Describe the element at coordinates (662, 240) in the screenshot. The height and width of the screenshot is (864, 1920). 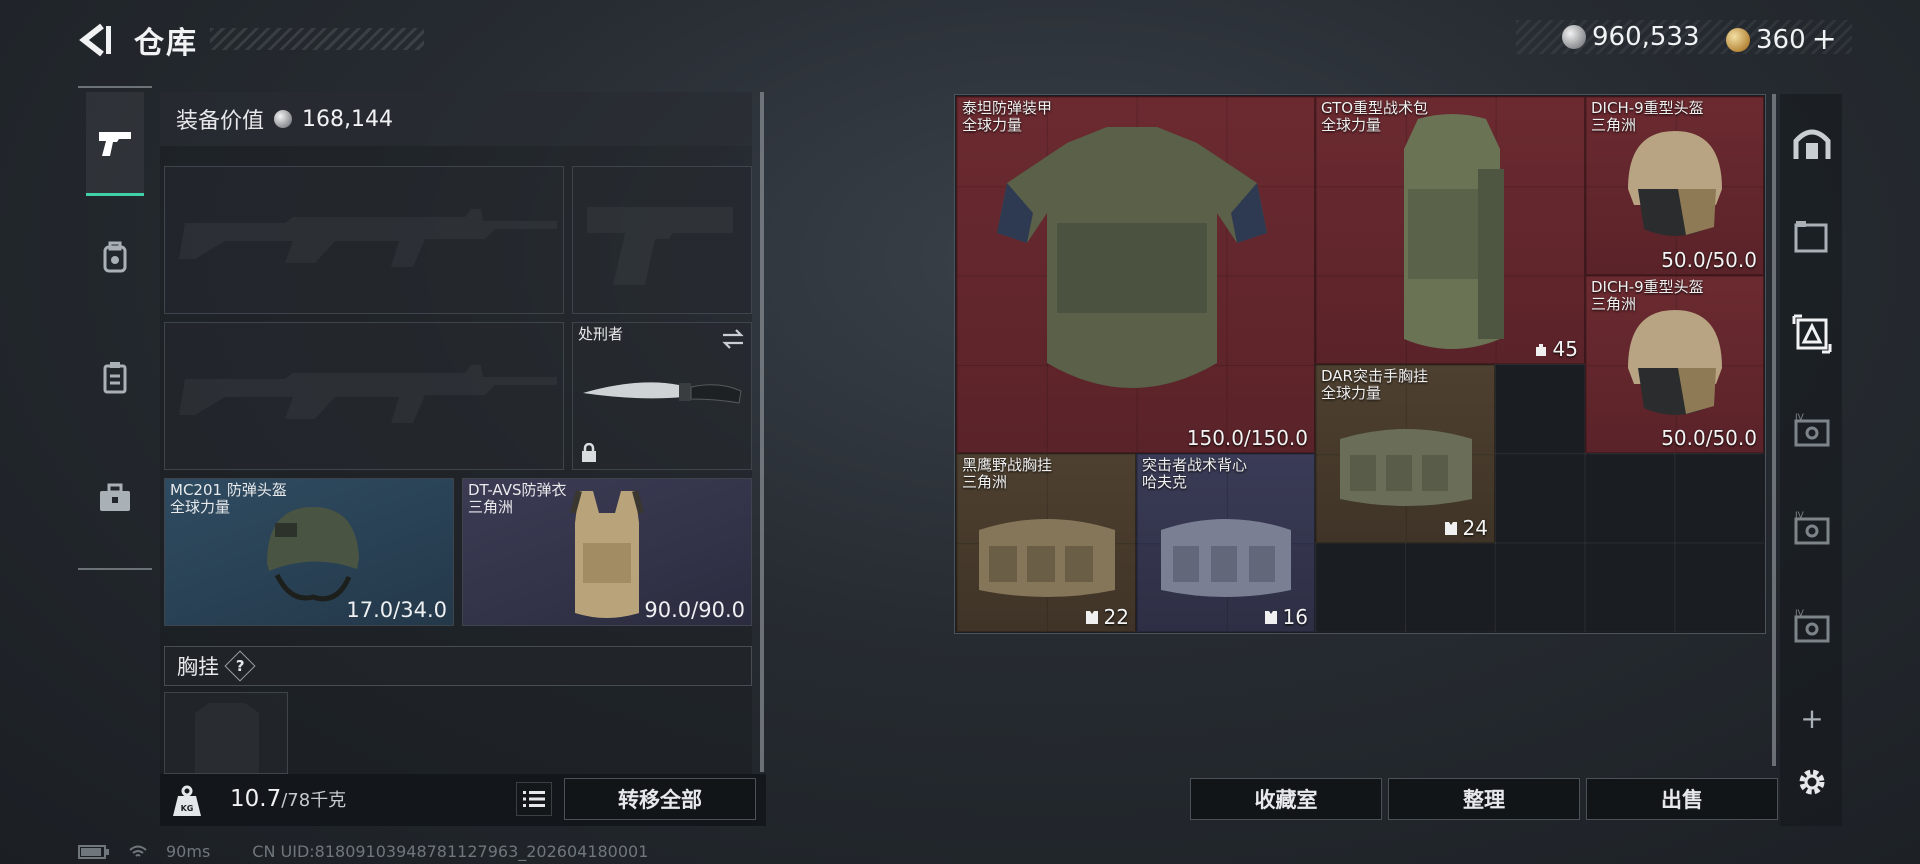
I see `sidearm-slot` at that location.